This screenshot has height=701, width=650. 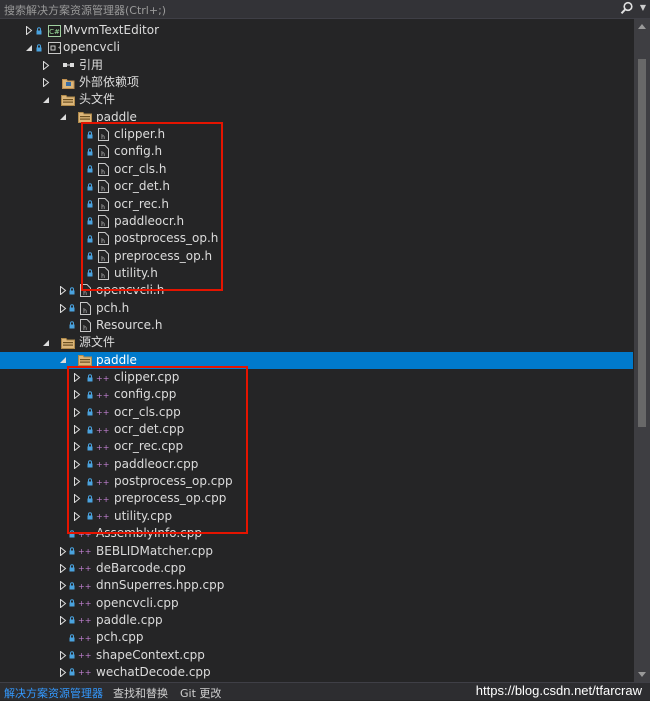 What do you see at coordinates (316, 238) in the screenshot?
I see `tree-row-postprocess-op-h: h postprocess_op.h` at bounding box center [316, 238].